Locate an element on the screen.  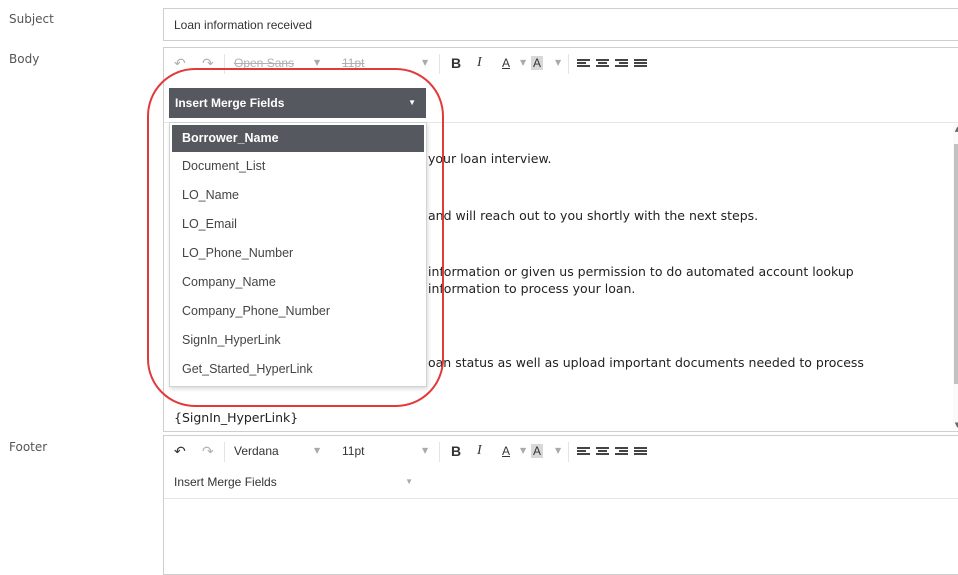
body-merge-fields-select: Insert Merge Fields ▼ is located at coordinates (297, 103).